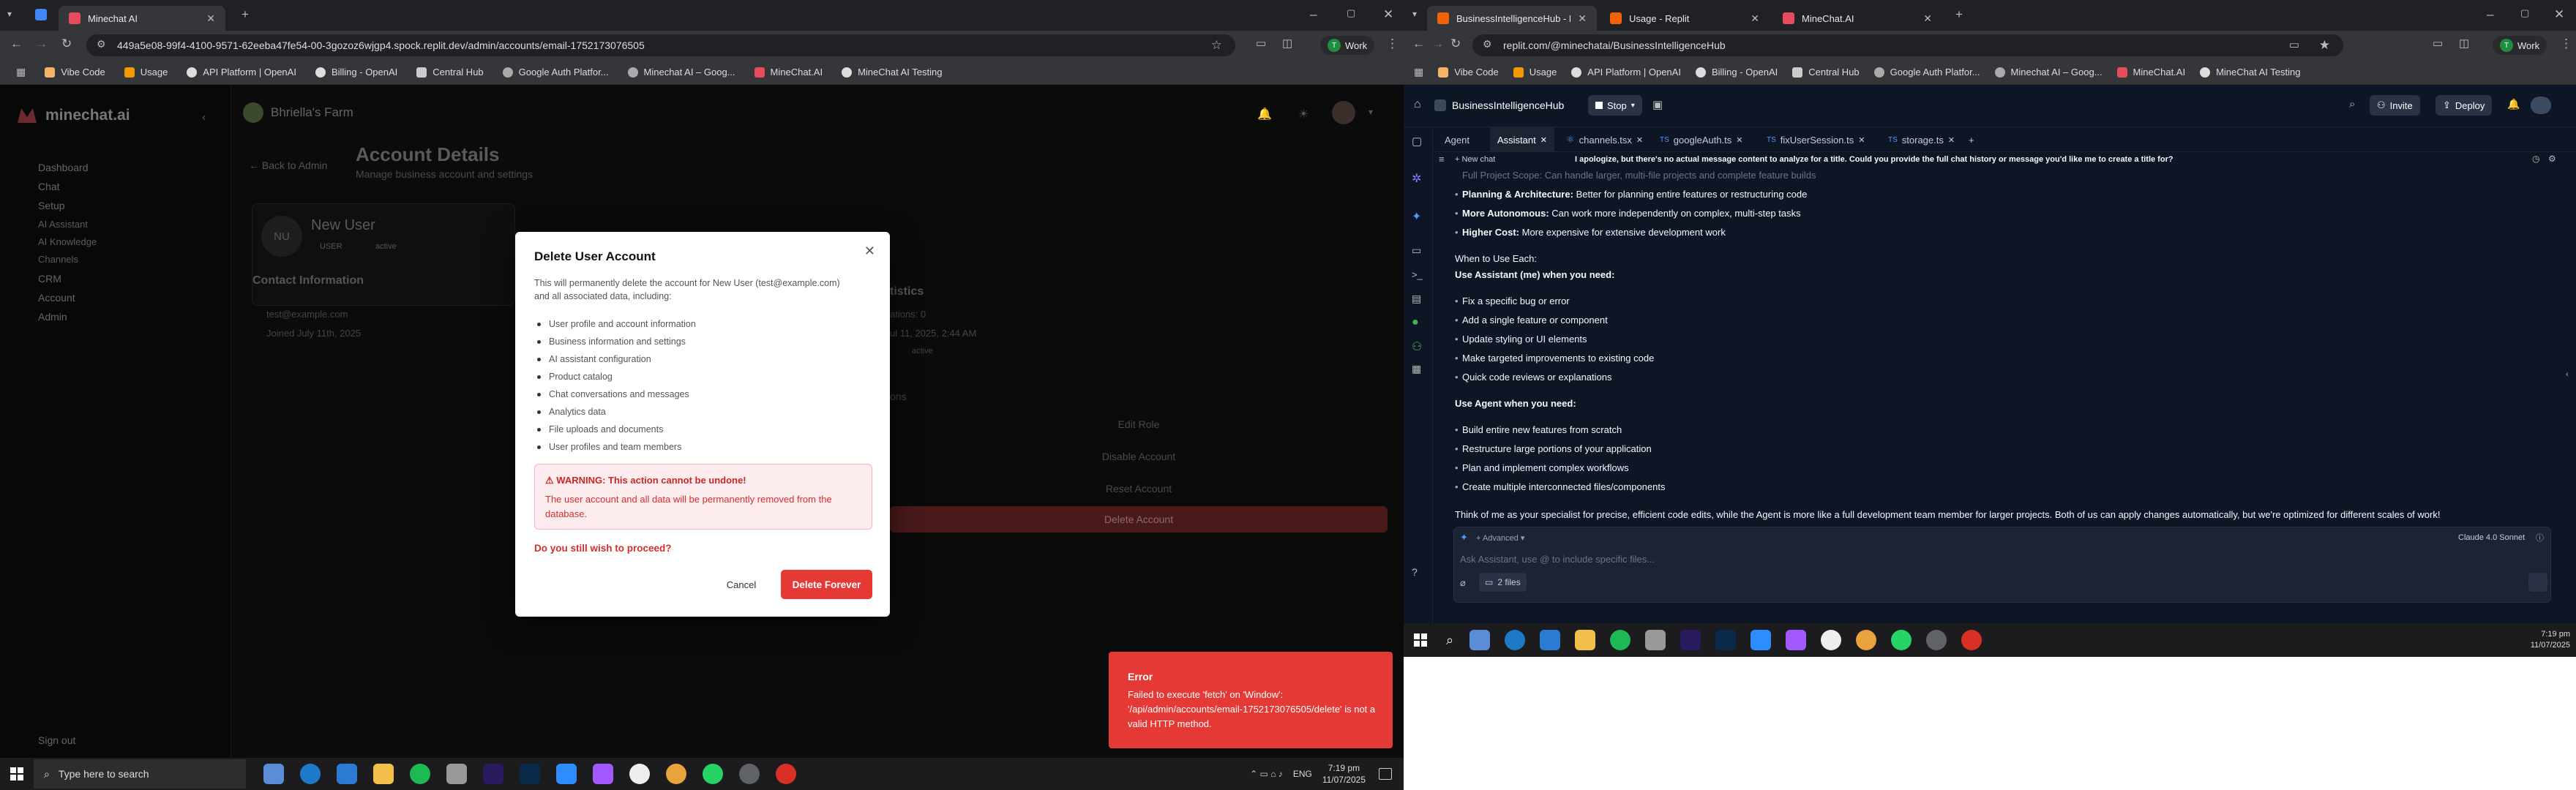 The height and width of the screenshot is (790, 2576). I want to click on collapse-pane-icon: ‹, so click(2567, 374).